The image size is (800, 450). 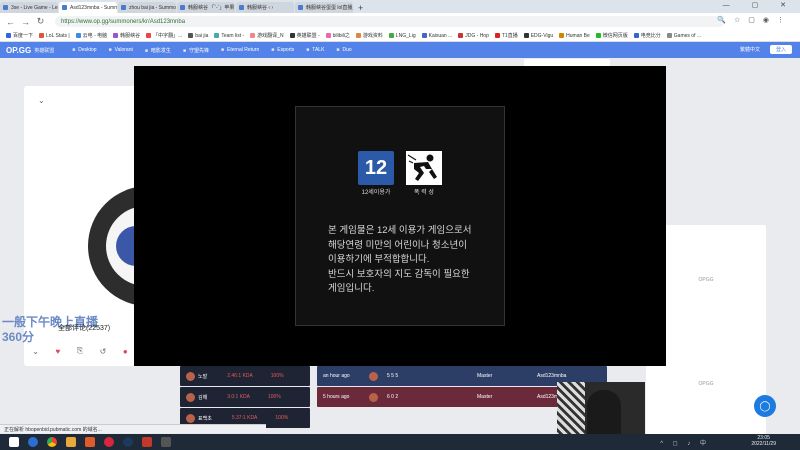 What do you see at coordinates (282, 50) in the screenshot?
I see `opgg-nav-item: Esports` at bounding box center [282, 50].